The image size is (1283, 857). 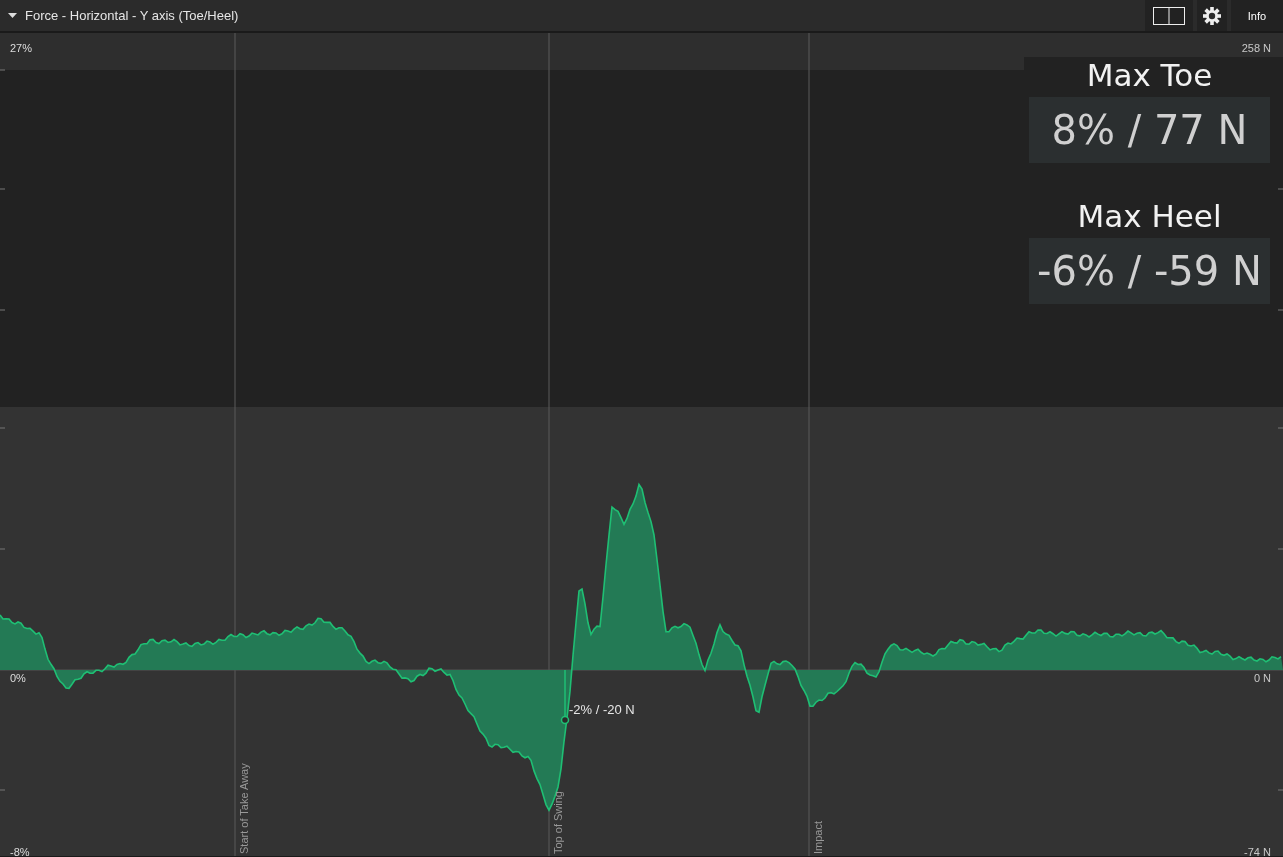 I want to click on caret-icon, so click(x=12, y=15).